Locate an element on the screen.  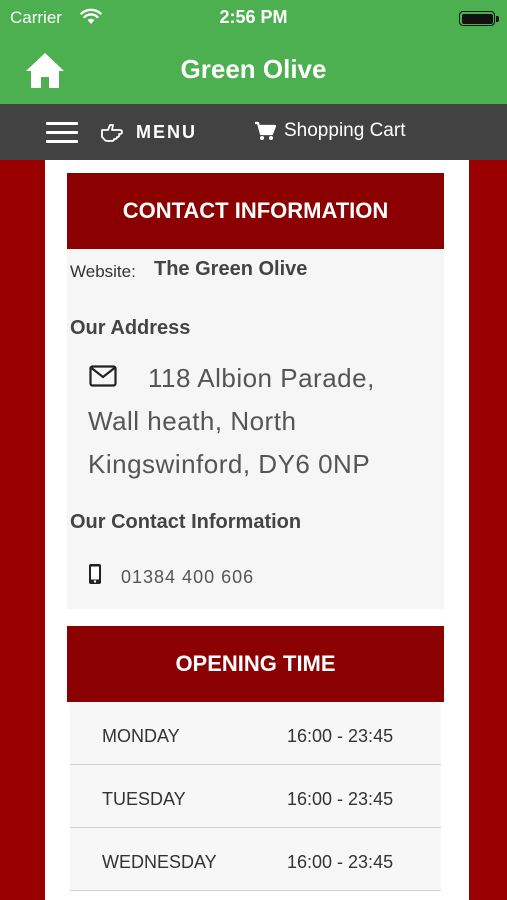
day-label: TUESDAY is located at coordinates (144, 799).